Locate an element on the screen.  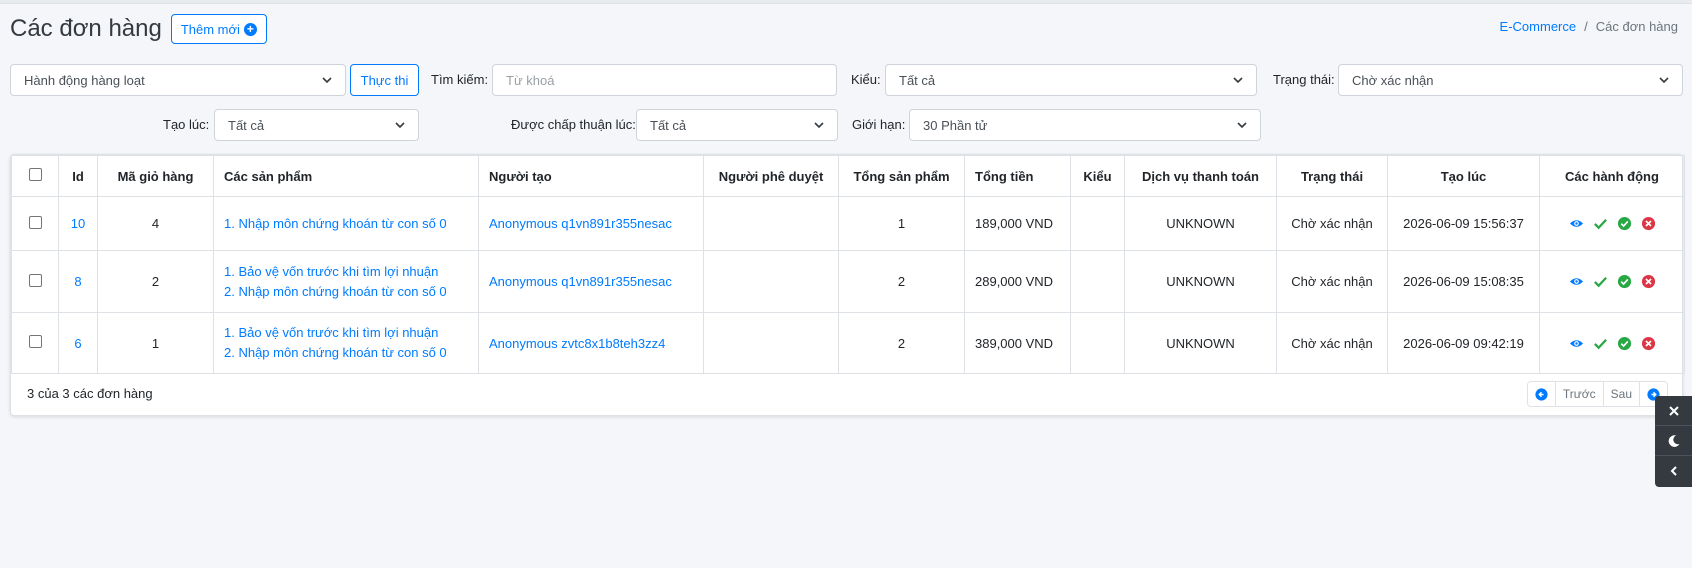
table-footer: 3 của 3 các đơn hàng Trước Sau is located at coordinates (846, 392).